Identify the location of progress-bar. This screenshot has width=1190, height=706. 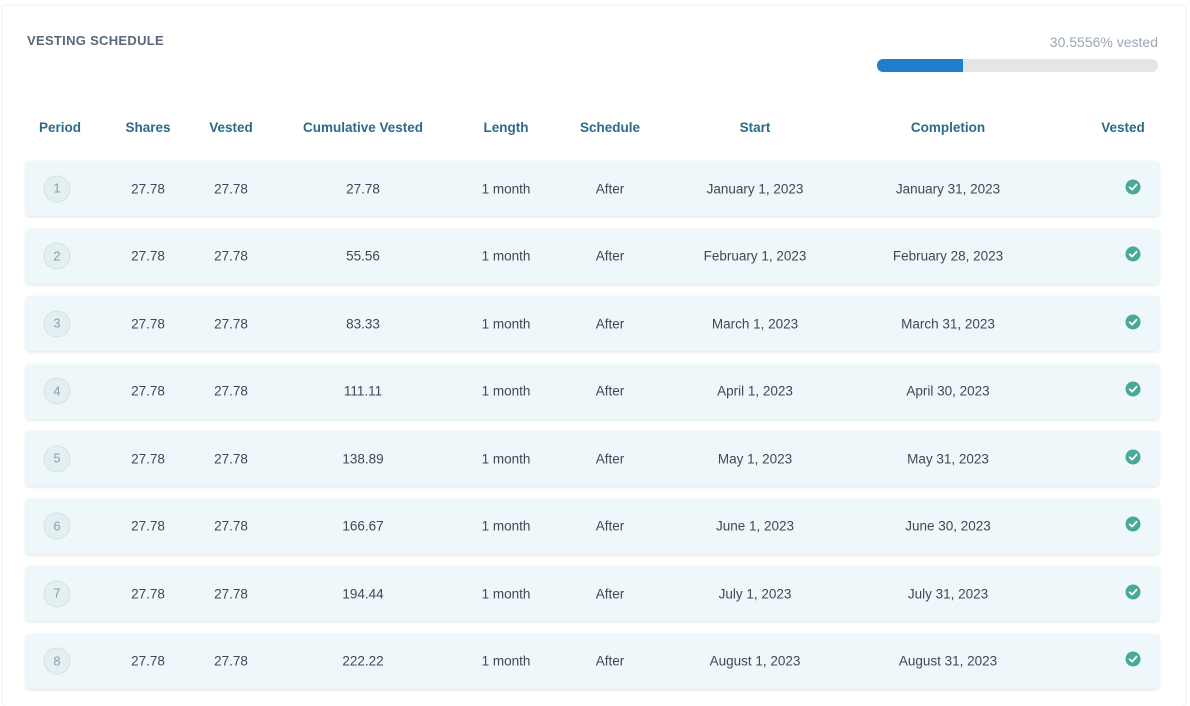
(1017, 65).